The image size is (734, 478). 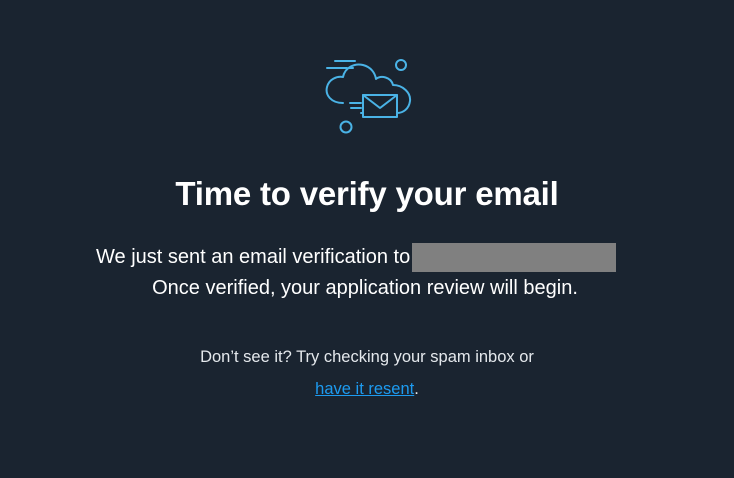 I want to click on resend-suffix: ., so click(x=416, y=389).